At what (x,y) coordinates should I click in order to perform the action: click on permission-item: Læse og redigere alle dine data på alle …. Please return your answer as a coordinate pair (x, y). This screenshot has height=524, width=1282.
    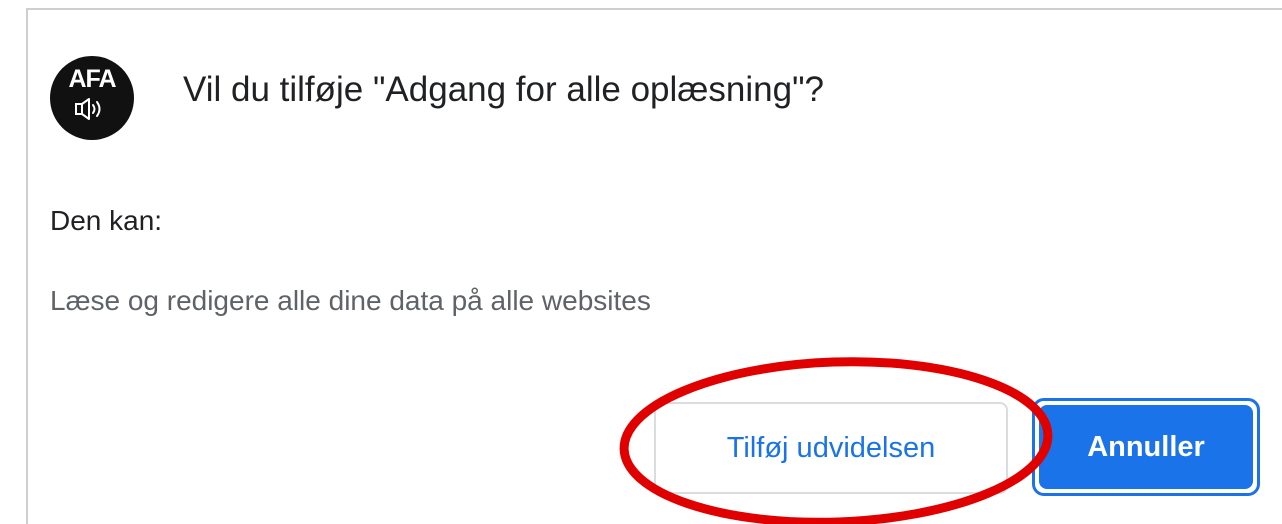
    Looking at the image, I should click on (350, 300).